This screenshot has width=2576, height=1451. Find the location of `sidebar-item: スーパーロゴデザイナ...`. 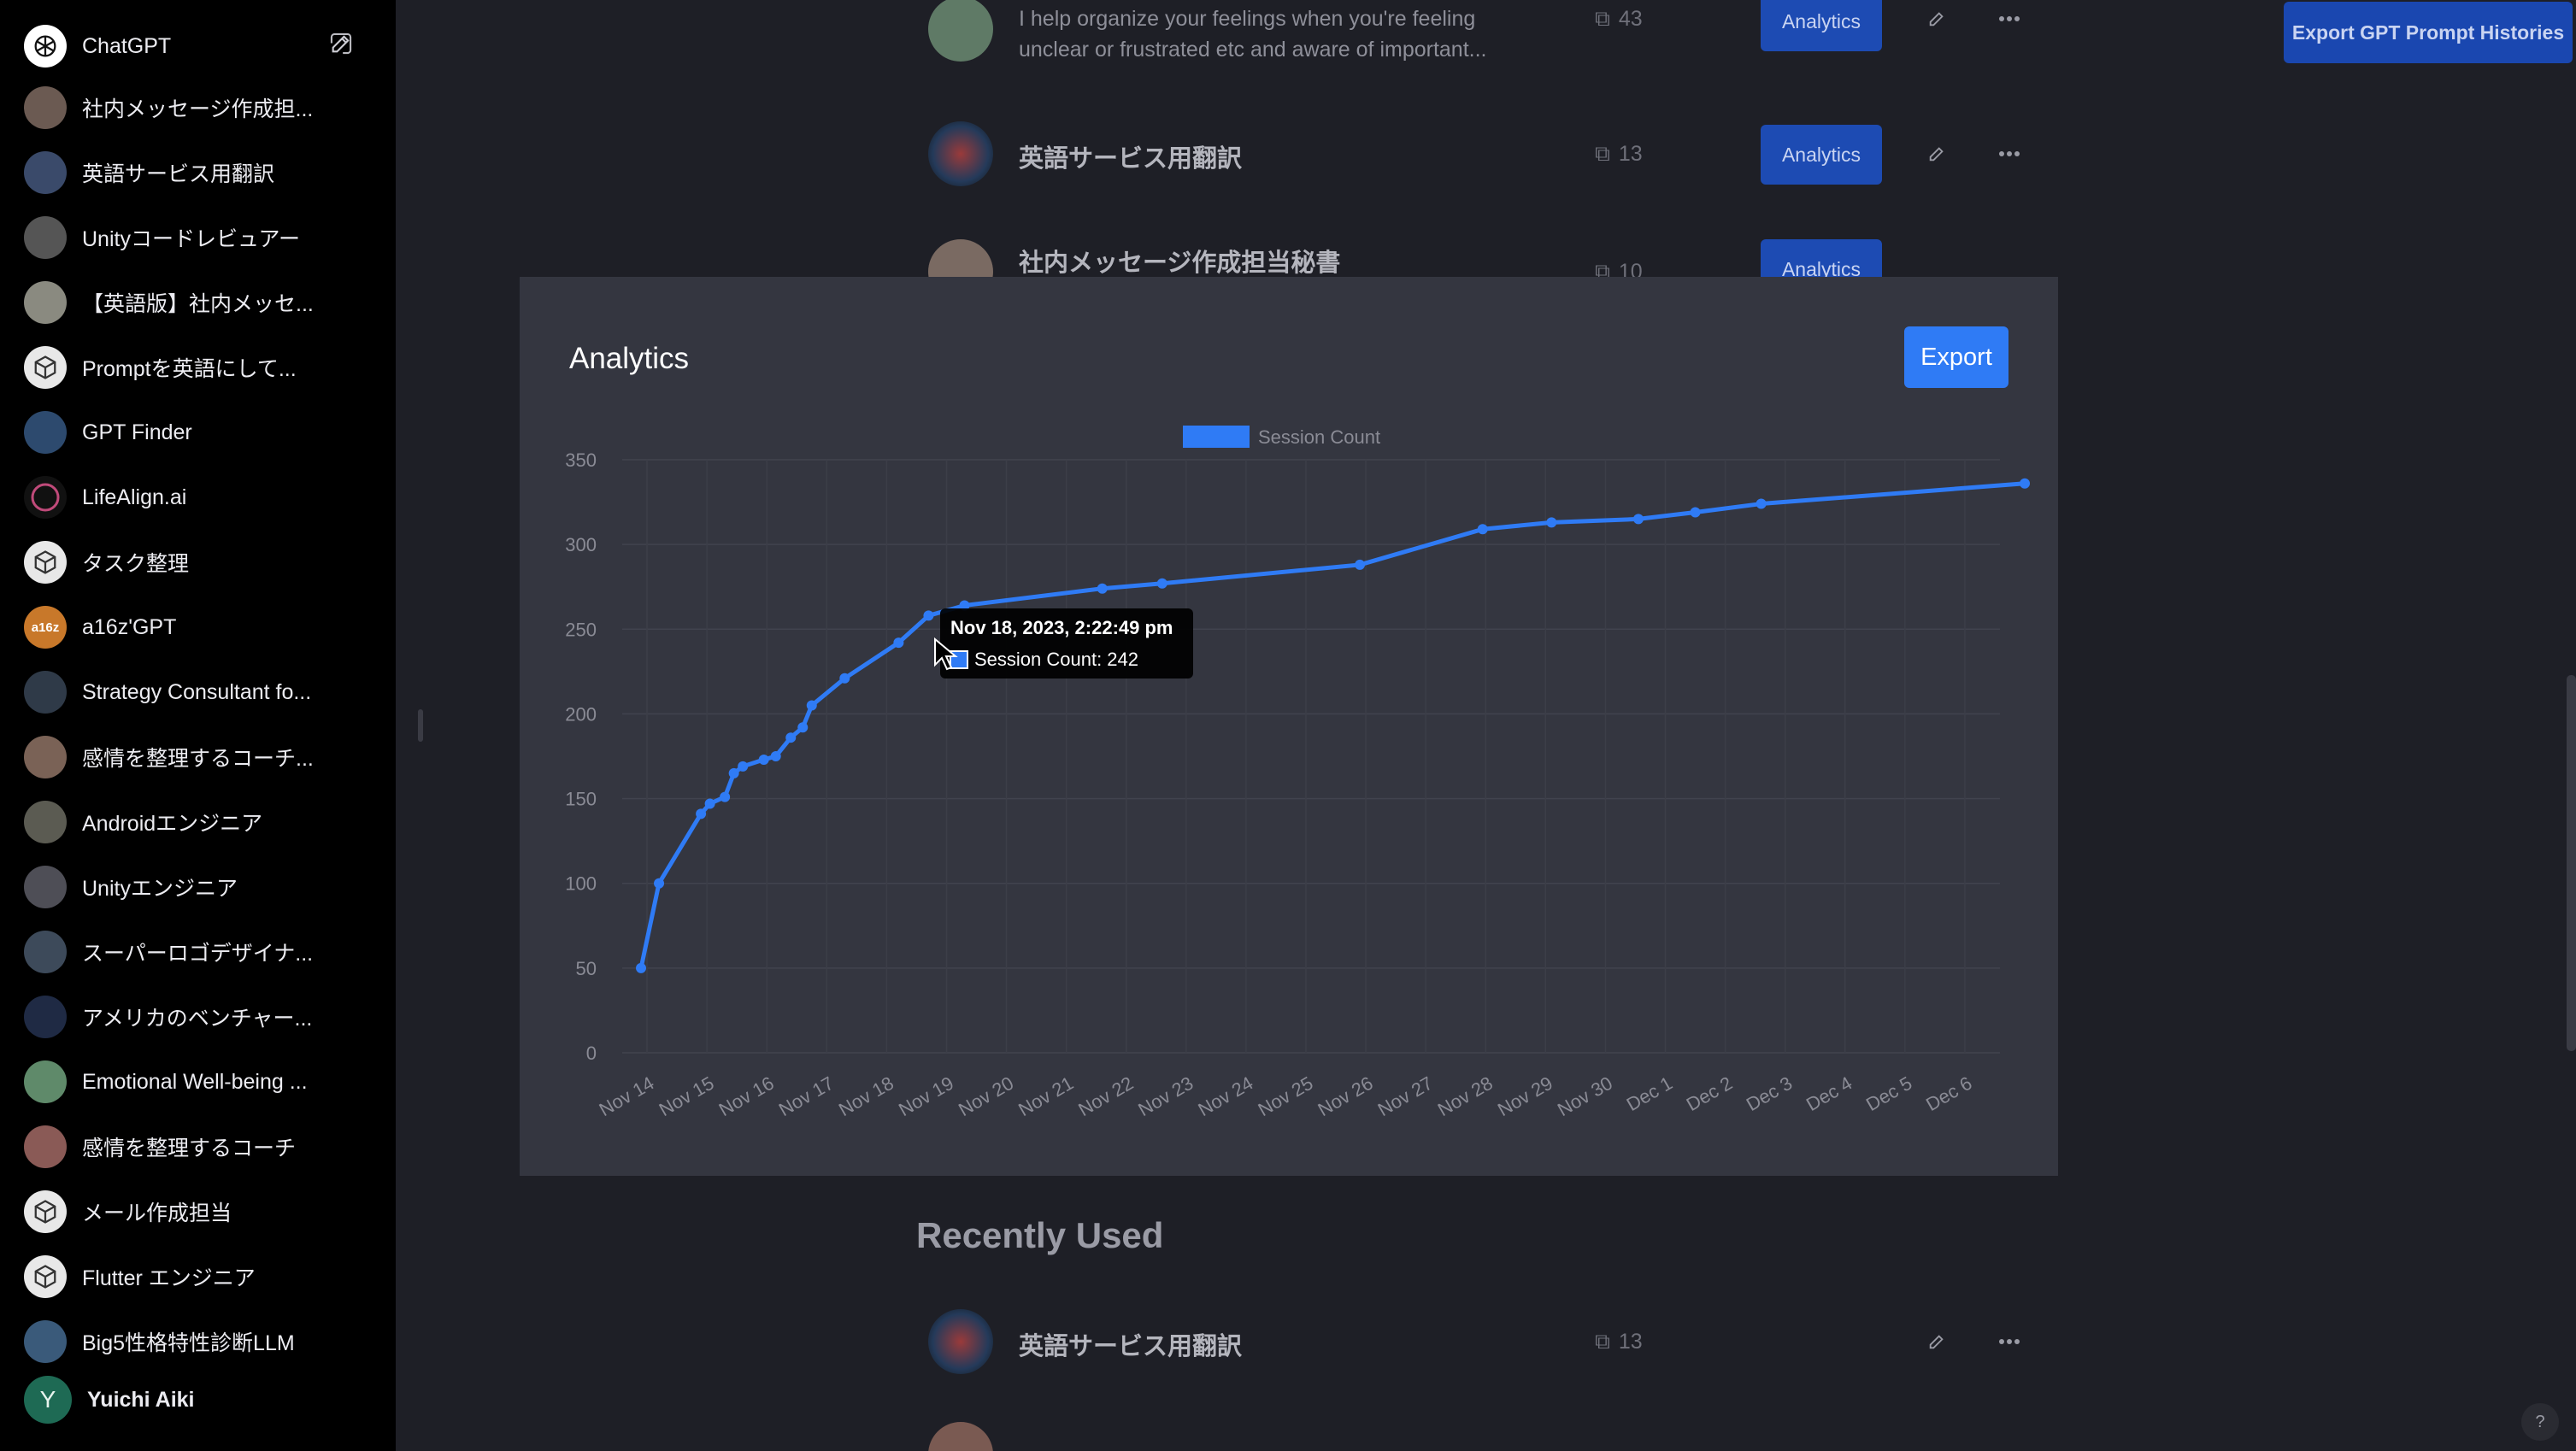

sidebar-item: スーパーロゴデザイナ... is located at coordinates (195, 952).